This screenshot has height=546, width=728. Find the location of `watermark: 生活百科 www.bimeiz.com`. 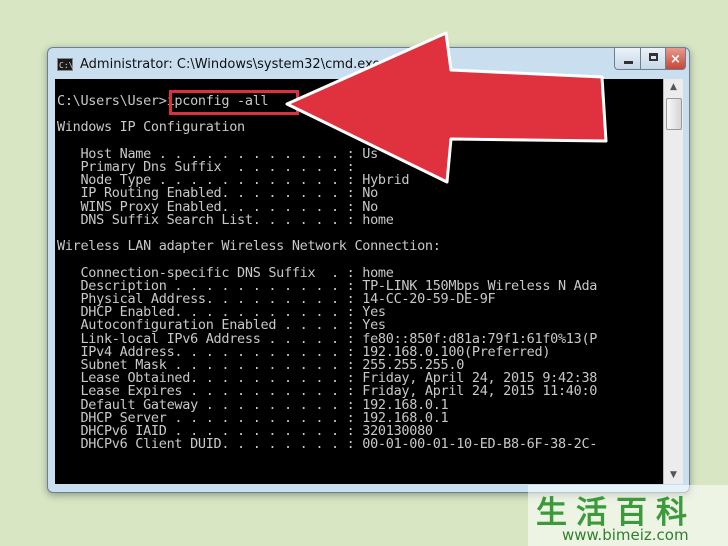

watermark: 生活百科 www.bimeiz.com is located at coordinates (628, 515).